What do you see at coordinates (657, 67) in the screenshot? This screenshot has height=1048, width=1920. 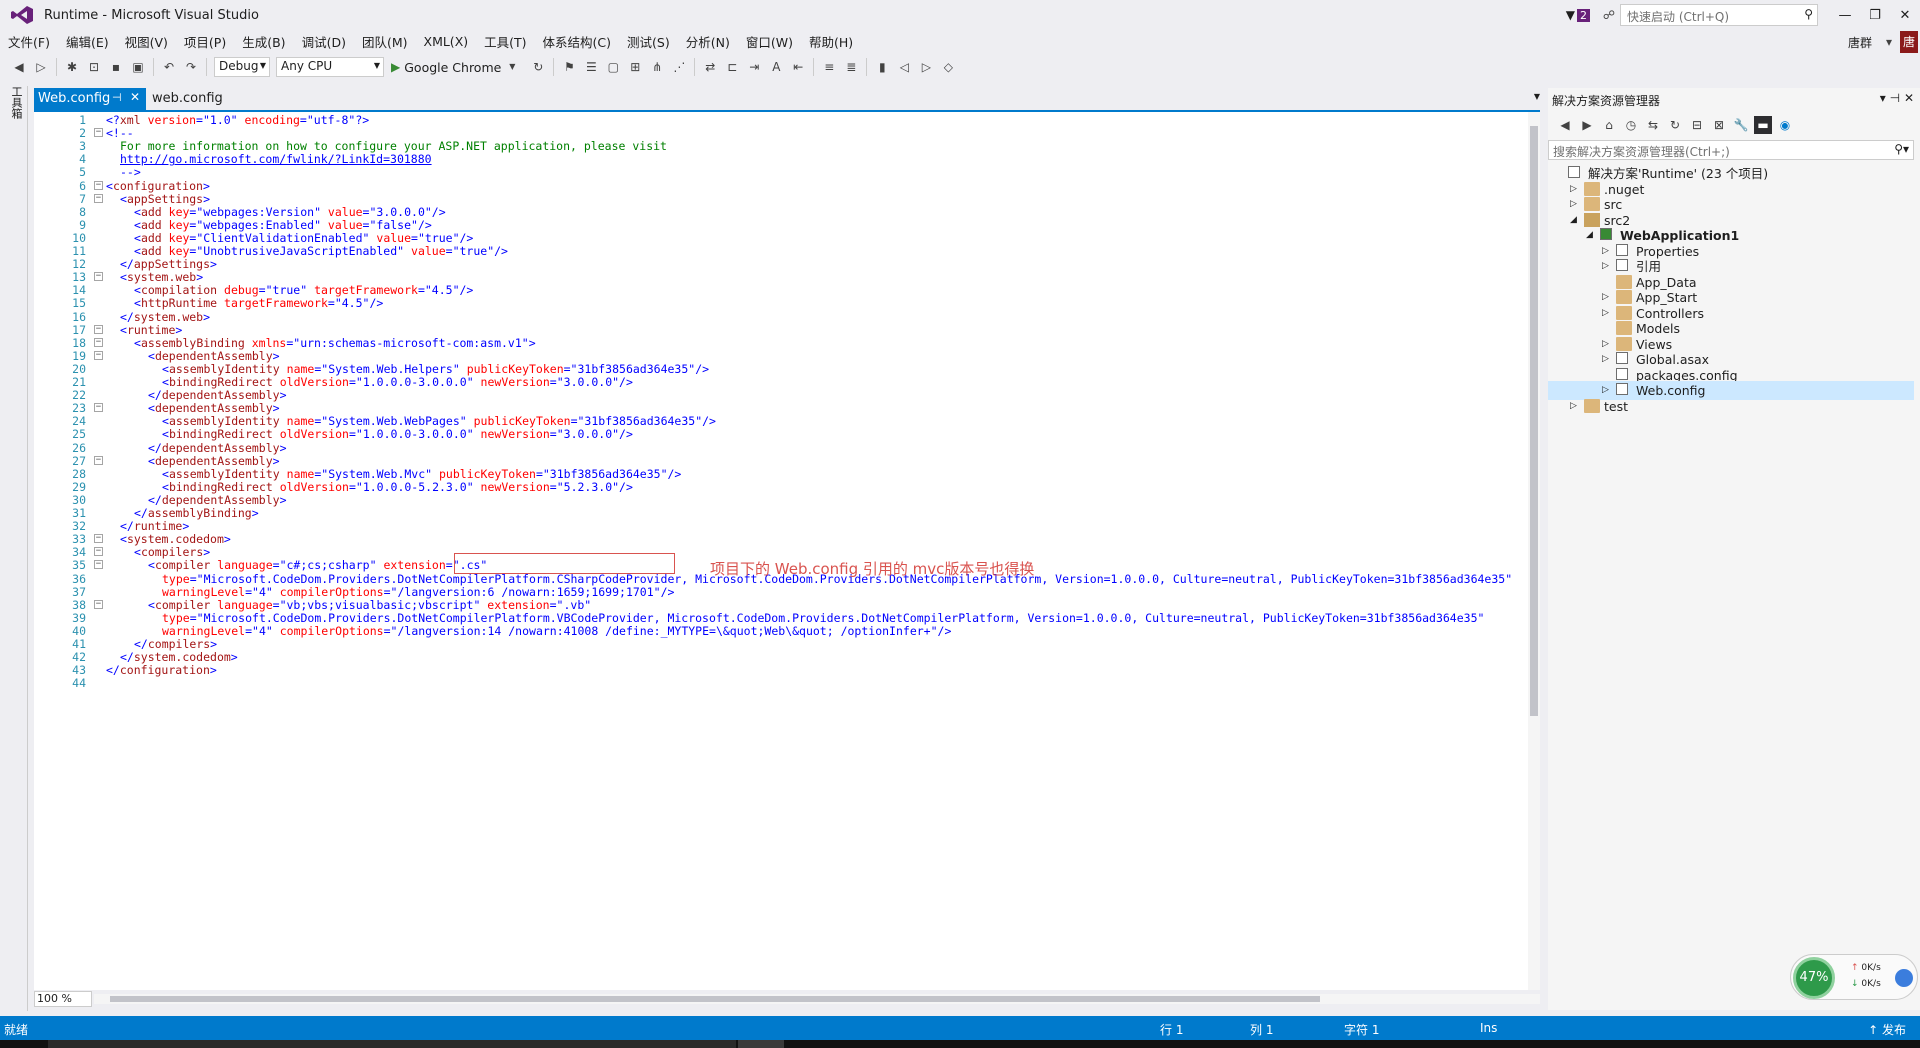 I see `tree-icon: ⋔` at bounding box center [657, 67].